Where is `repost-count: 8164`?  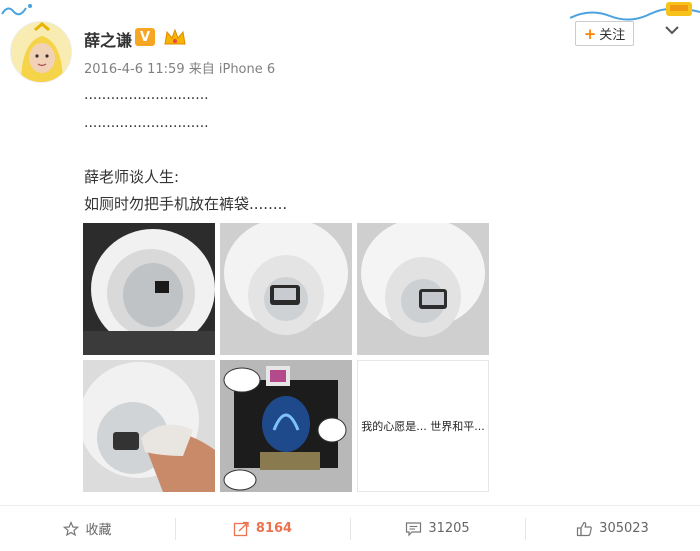
repost-count: 8164 is located at coordinates (274, 528).